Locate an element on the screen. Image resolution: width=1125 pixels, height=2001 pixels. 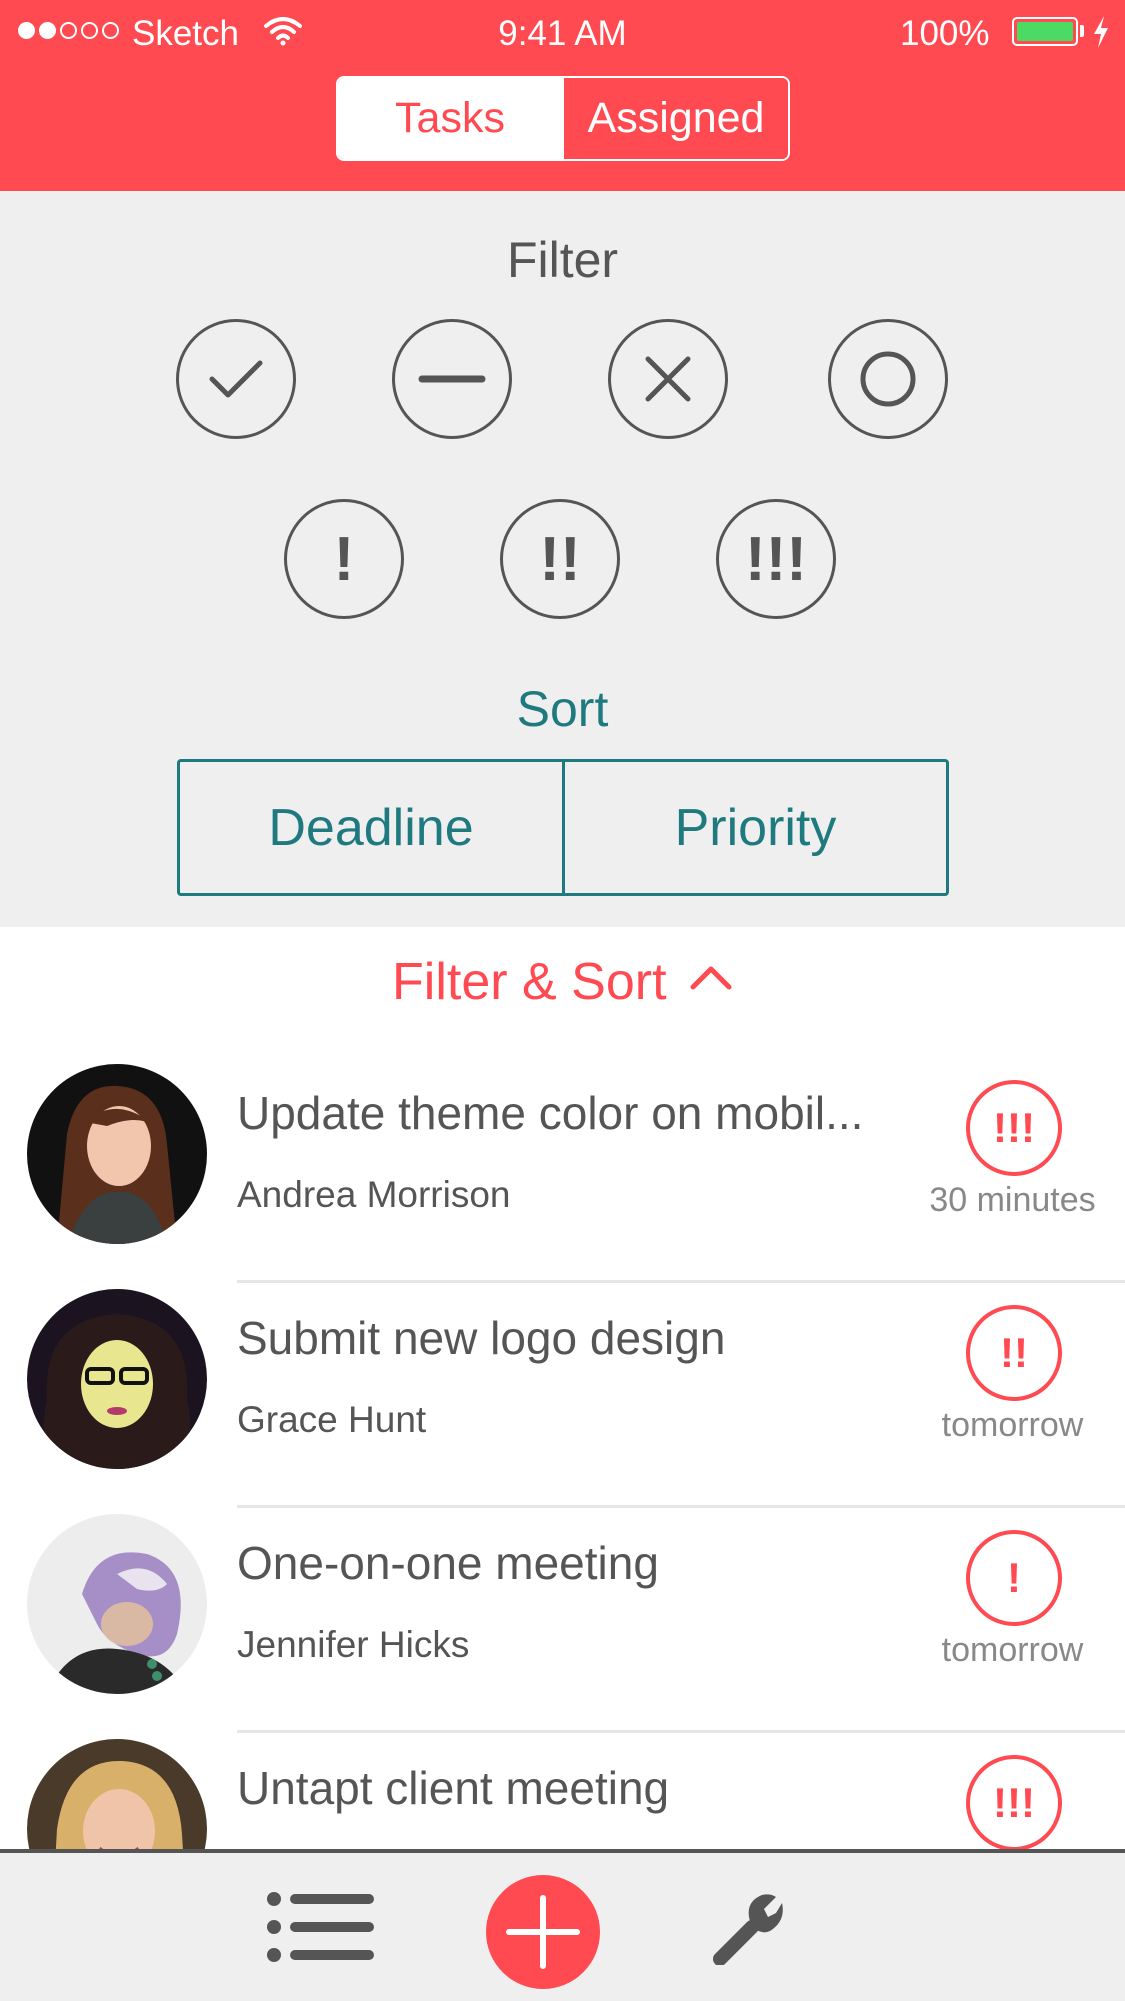
battery-icon is located at coordinates (1045, 31).